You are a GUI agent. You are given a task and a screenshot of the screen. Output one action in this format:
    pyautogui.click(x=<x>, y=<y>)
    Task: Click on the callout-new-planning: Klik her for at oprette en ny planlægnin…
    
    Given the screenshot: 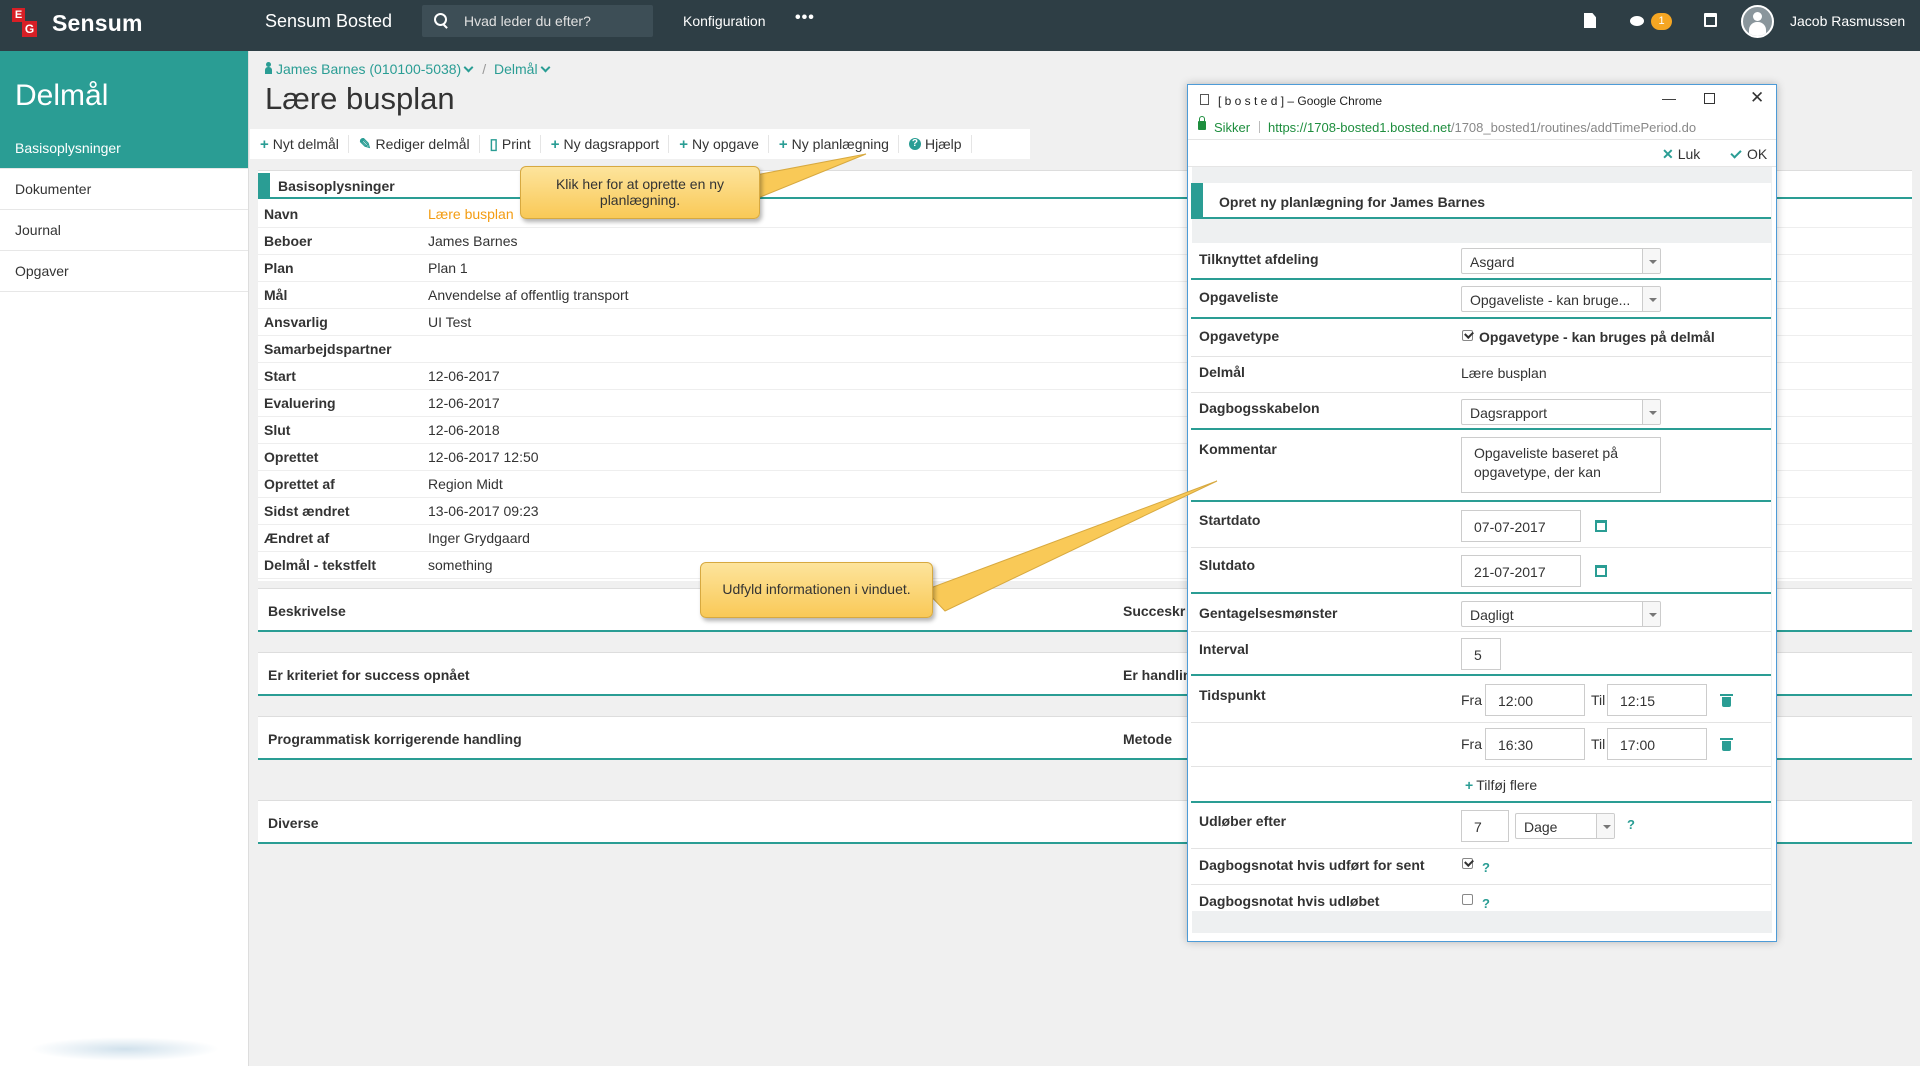 What is the action you would take?
    pyautogui.click(x=640, y=192)
    